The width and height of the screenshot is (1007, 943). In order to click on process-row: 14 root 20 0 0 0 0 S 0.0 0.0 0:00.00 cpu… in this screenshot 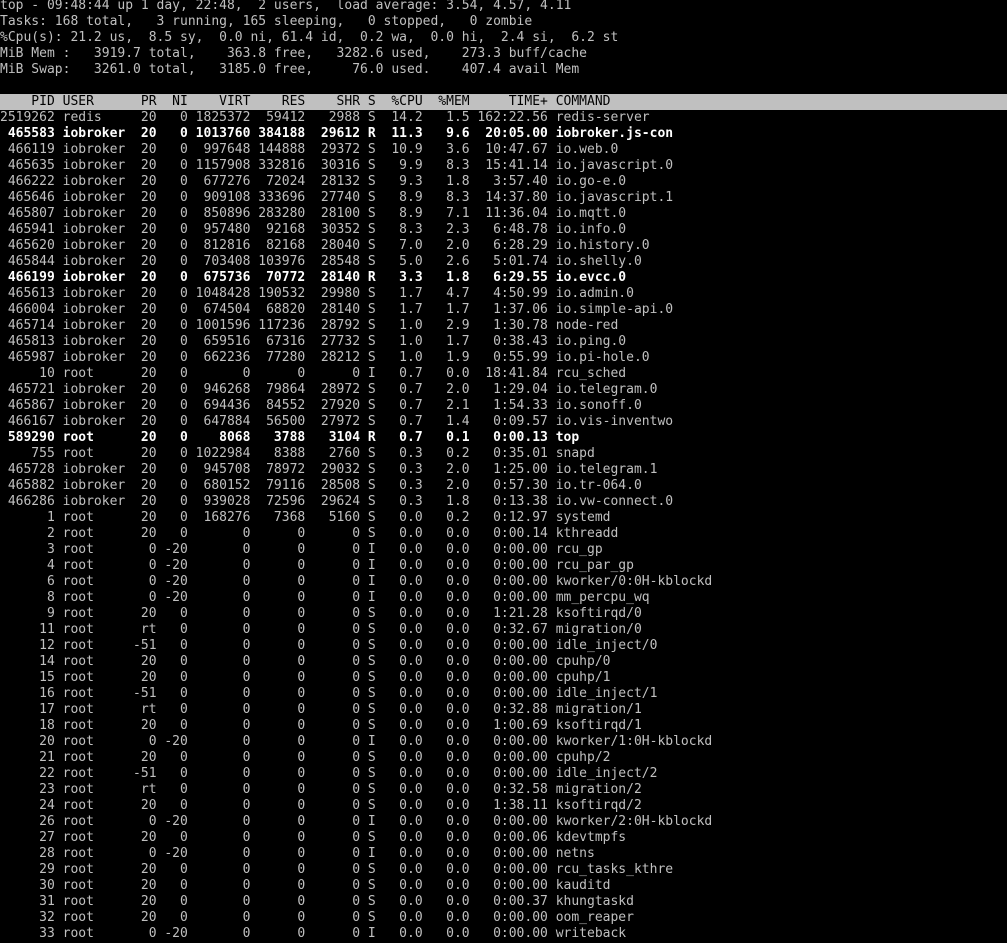, I will do `click(305, 661)`.